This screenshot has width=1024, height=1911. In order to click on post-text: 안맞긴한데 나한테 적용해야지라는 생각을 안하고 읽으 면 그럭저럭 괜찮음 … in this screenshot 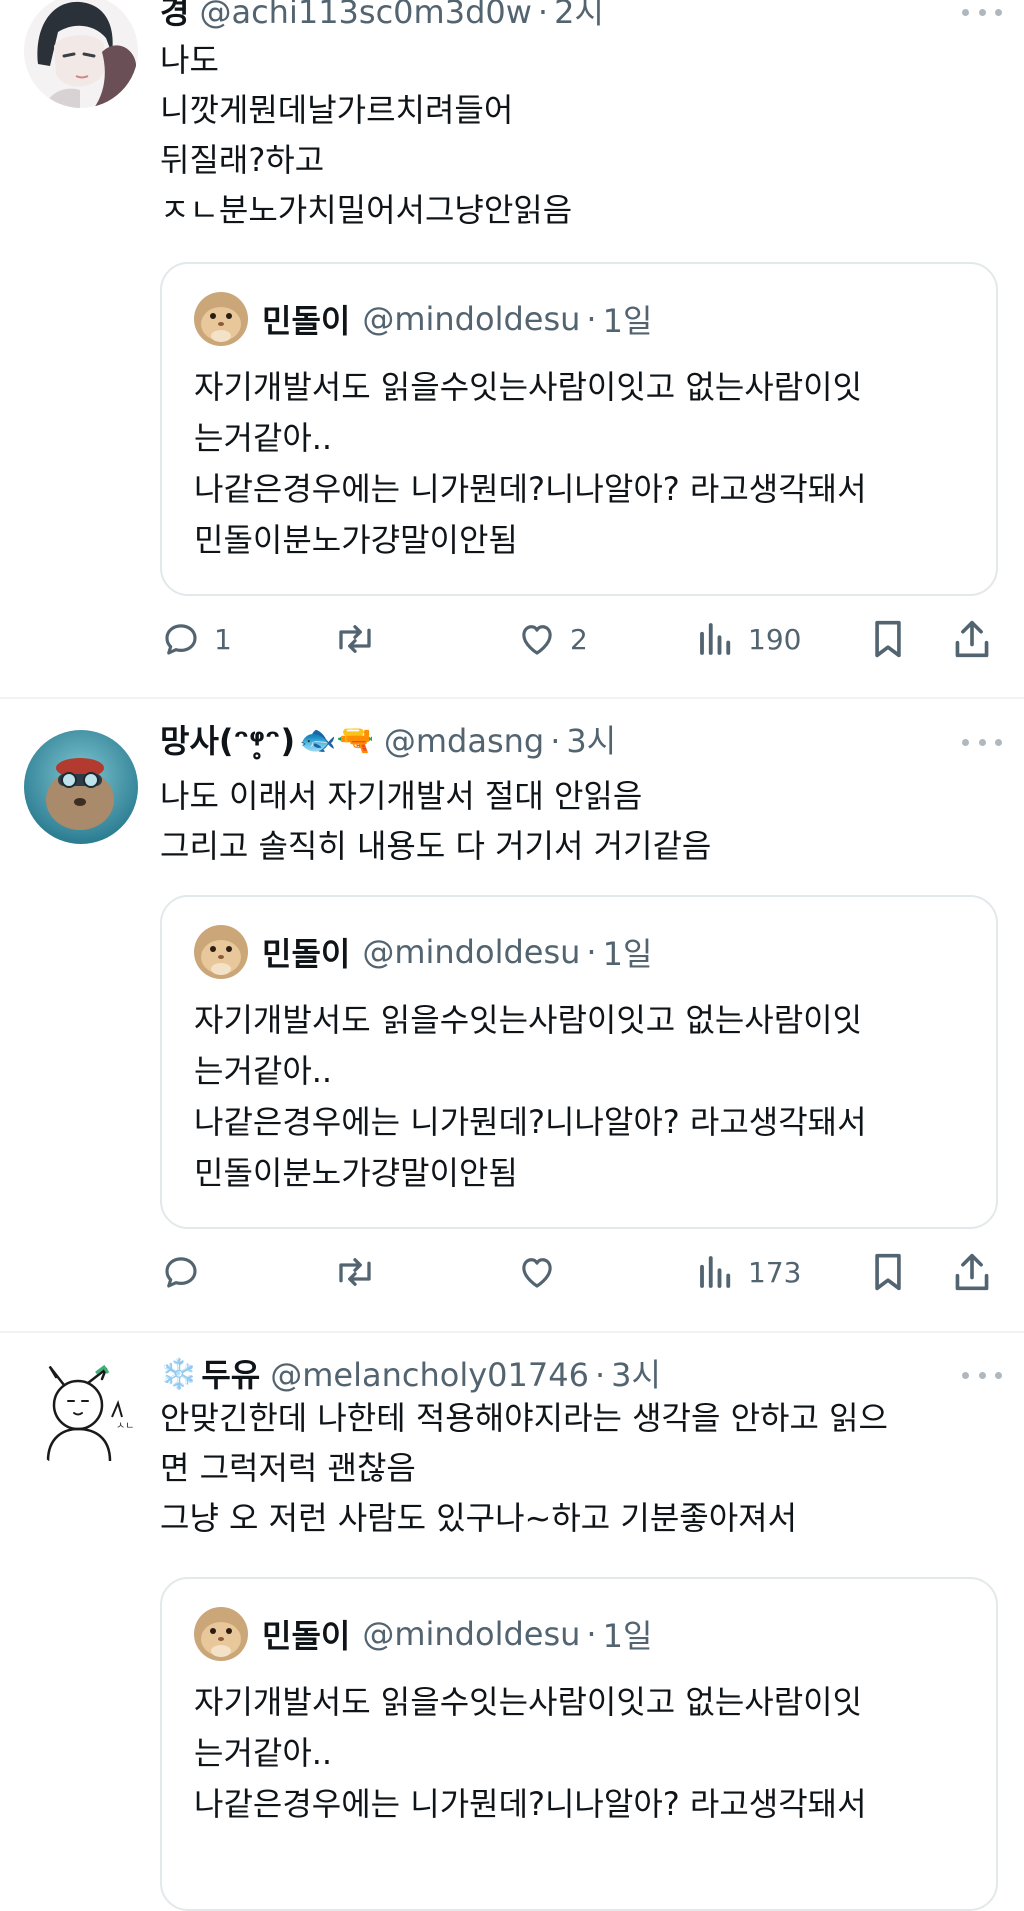, I will do `click(580, 1468)`.